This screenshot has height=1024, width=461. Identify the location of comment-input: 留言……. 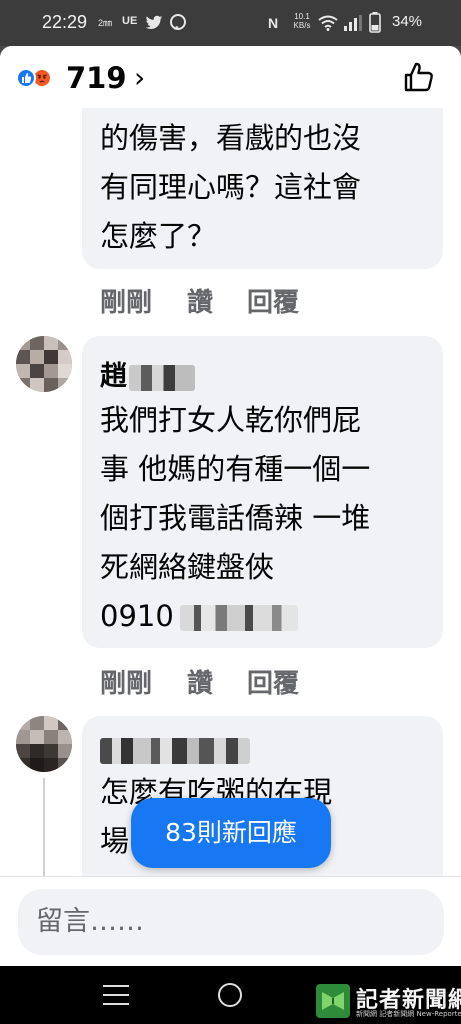
(231, 922).